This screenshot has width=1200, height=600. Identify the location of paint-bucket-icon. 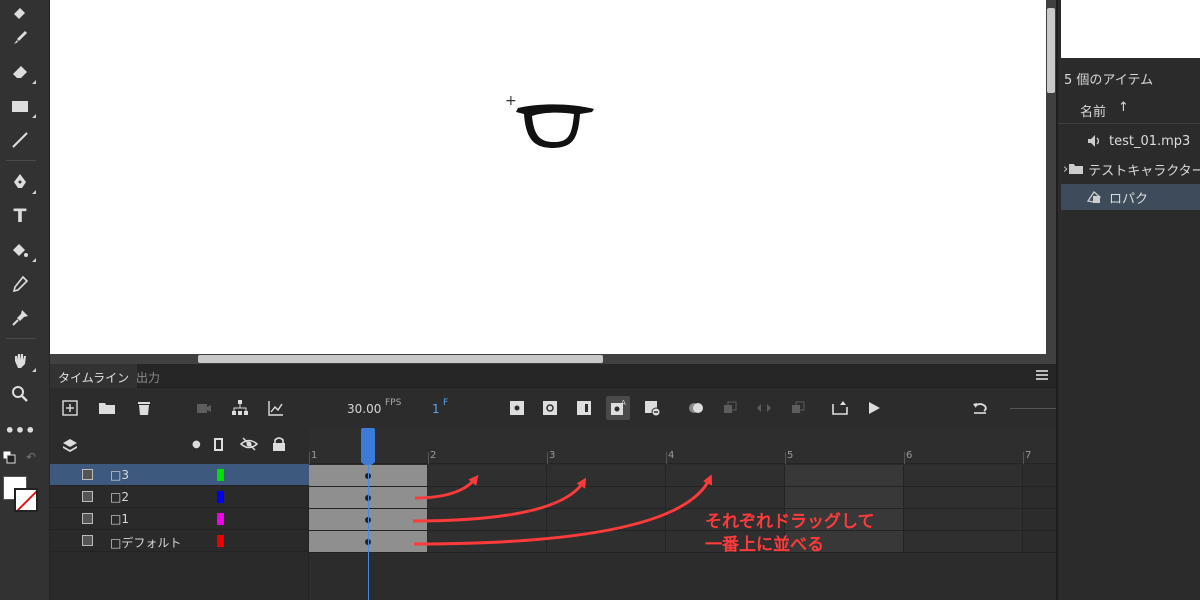
(22, 250).